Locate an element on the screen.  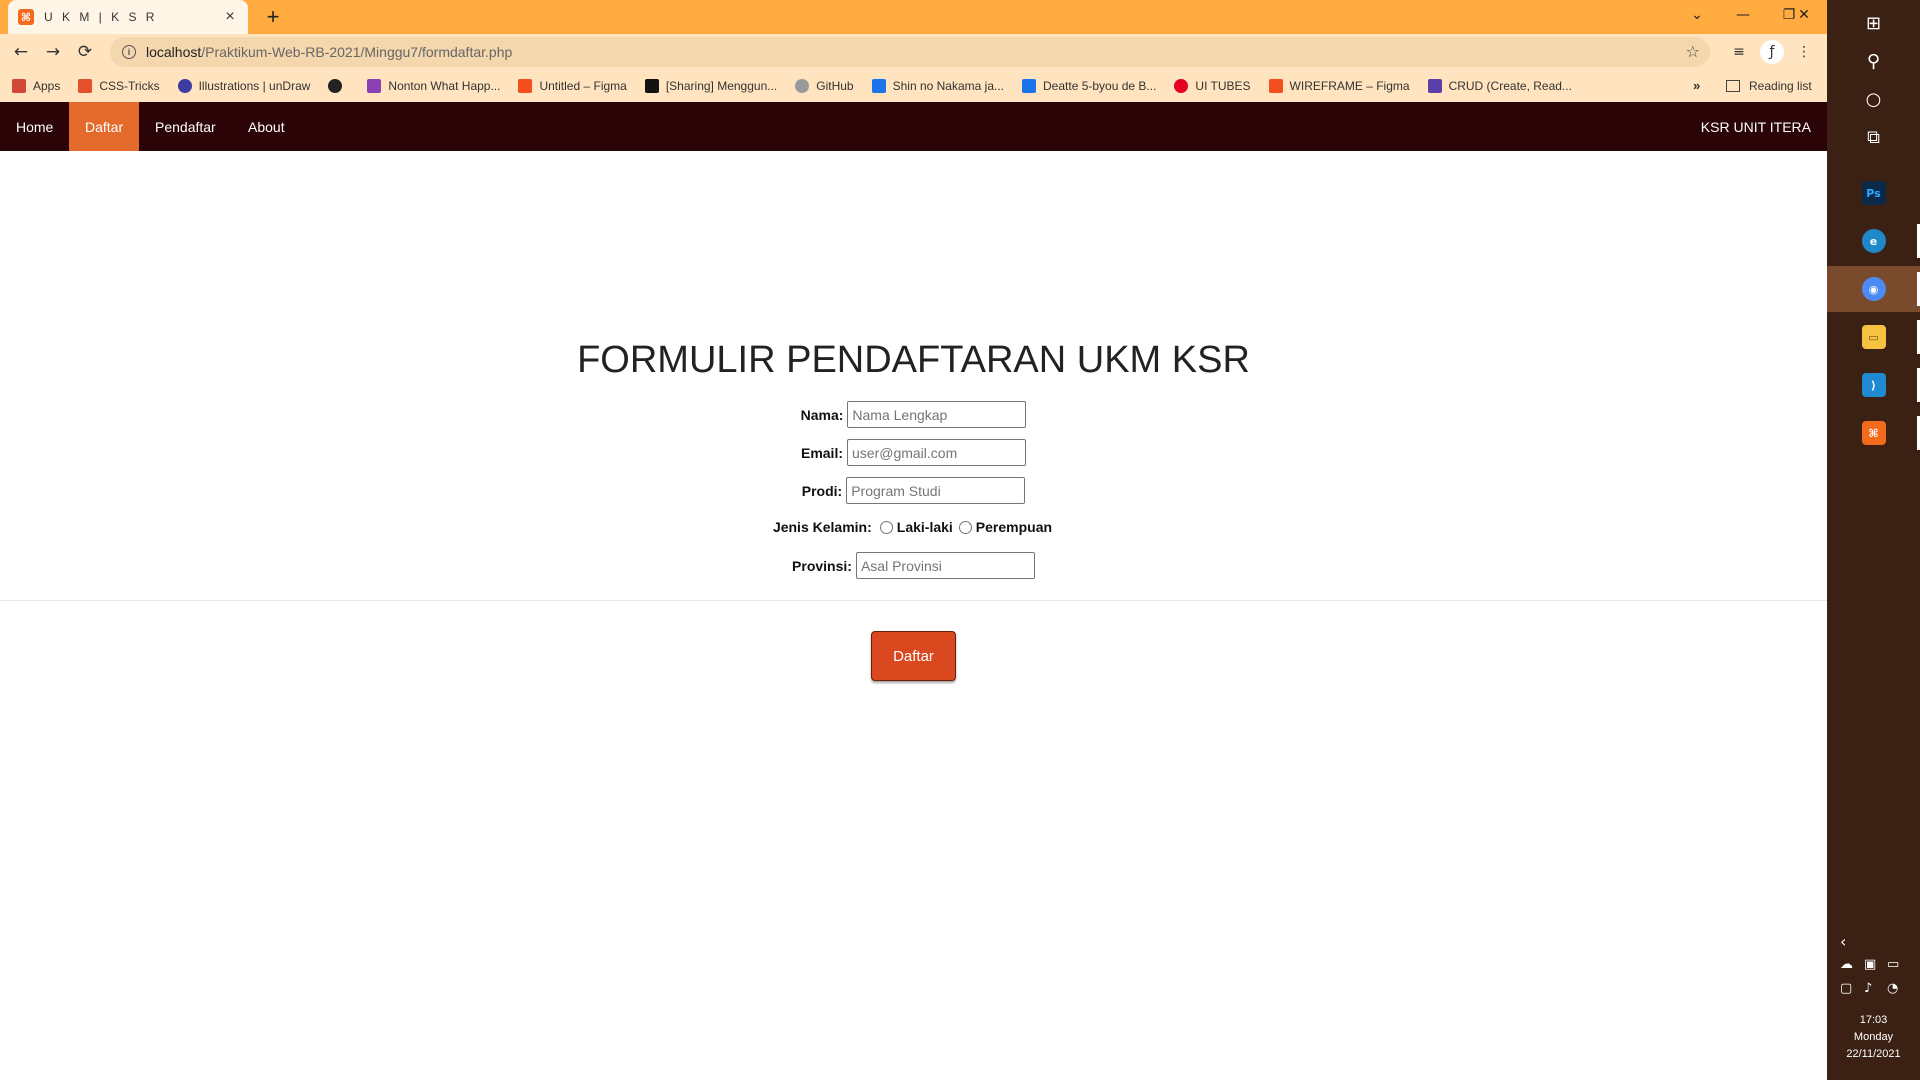
bookmark-wireframe-figma: WIREFRAME – Figma is located at coordinates (1339, 86).